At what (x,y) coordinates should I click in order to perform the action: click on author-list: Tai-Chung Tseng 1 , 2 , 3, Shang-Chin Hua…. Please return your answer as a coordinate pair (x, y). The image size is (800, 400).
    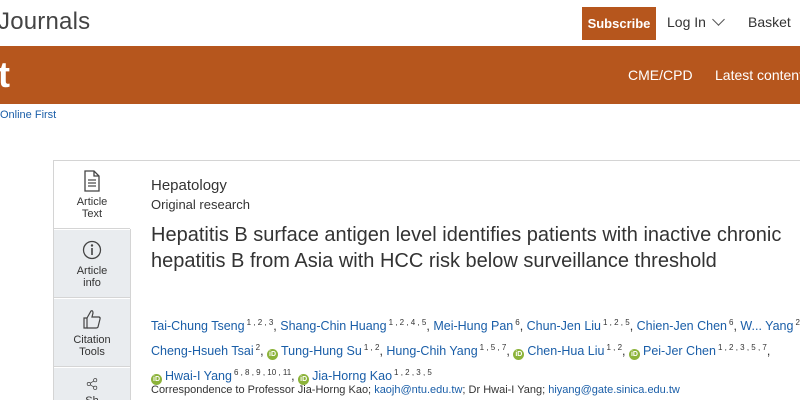
    Looking at the image, I should click on (475, 352).